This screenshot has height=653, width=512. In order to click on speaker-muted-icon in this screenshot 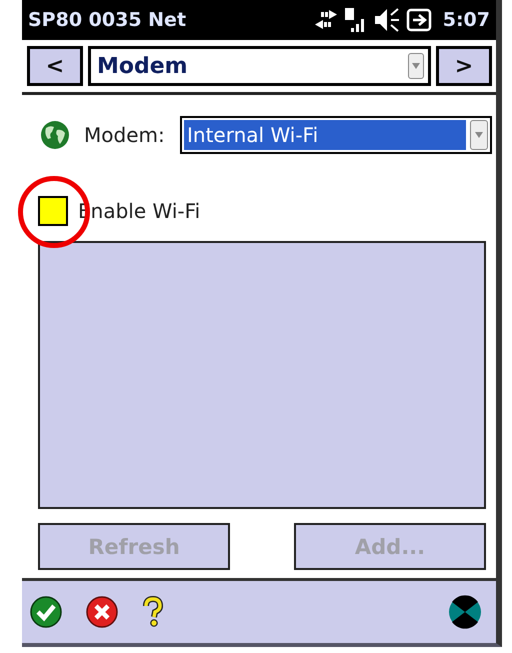, I will do `click(386, 20)`.